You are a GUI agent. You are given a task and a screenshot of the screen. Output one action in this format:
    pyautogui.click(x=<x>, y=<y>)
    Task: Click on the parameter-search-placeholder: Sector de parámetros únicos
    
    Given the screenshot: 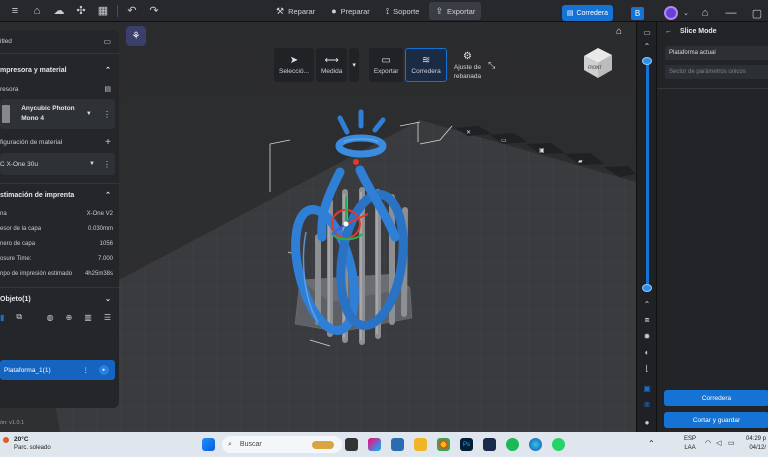 What is the action you would take?
    pyautogui.click(x=707, y=72)
    